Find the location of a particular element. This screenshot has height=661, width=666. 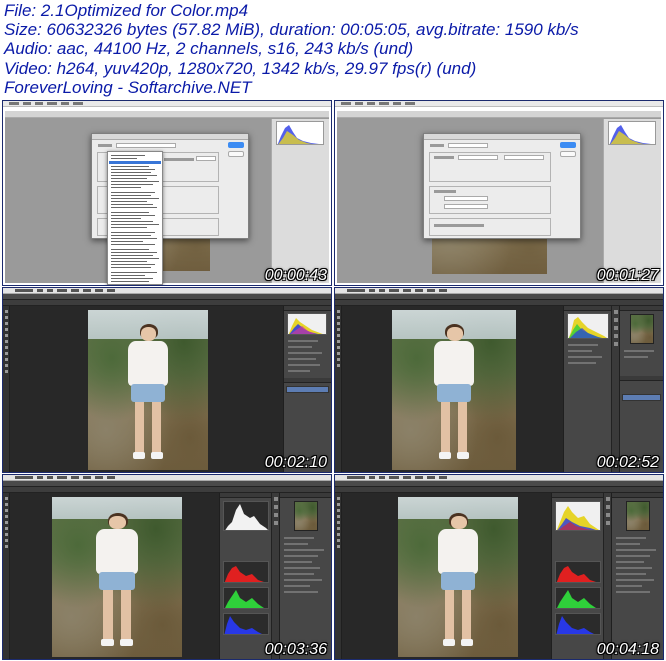

histogram-composite is located at coordinates (578, 516).